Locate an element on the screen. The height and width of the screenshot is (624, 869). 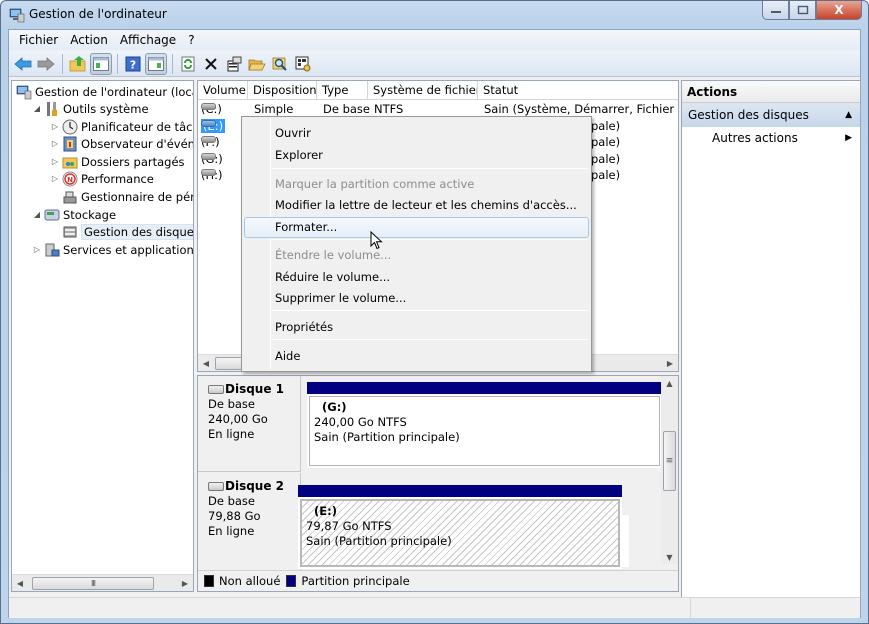
computer-management-icon is located at coordinates (17, 15).